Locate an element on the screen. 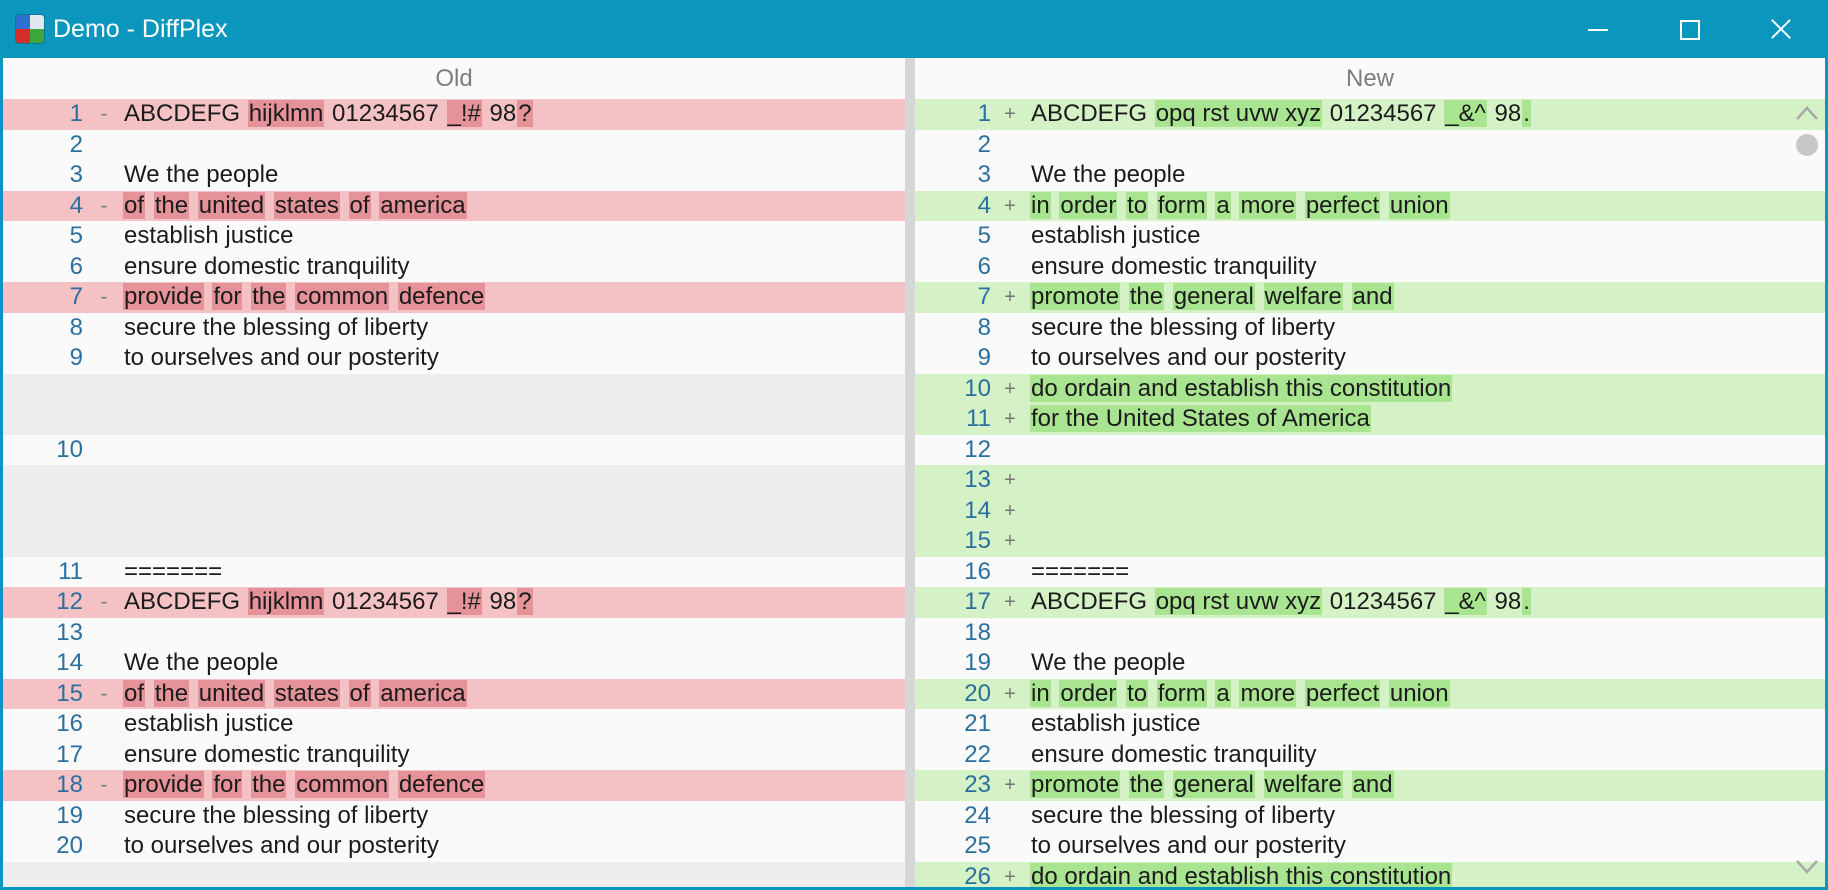  changed-word: _!# is located at coordinates (464, 113).